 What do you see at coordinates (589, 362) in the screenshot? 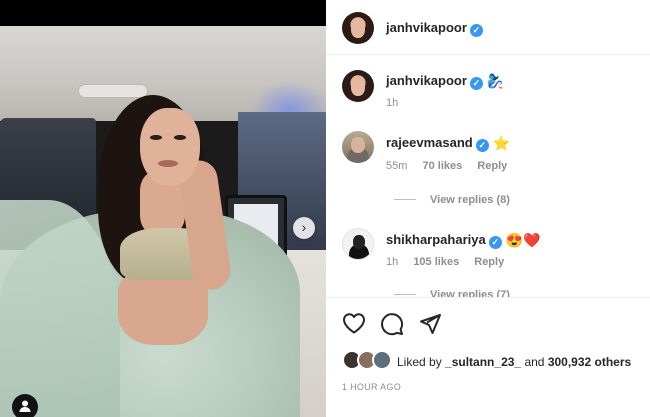
I see `likes-count-link: 300,932 others` at bounding box center [589, 362].